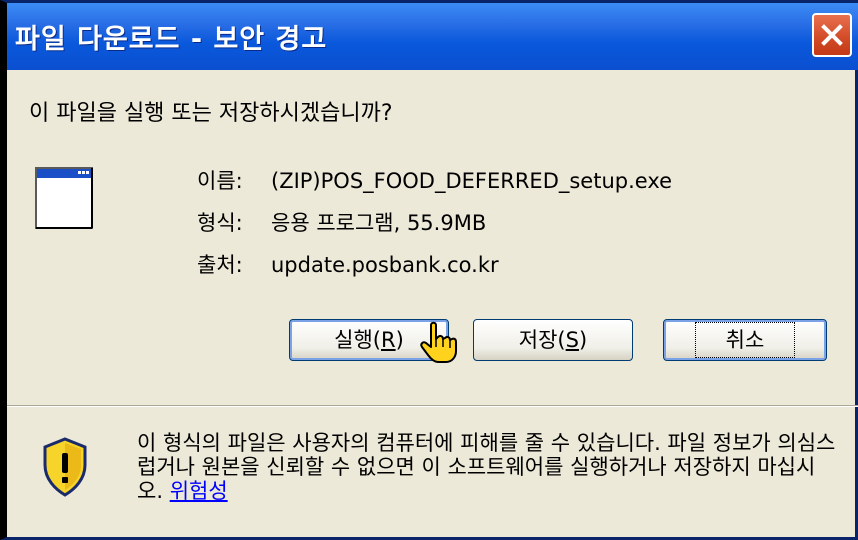 The image size is (858, 540). Describe the element at coordinates (542, 340) in the screenshot. I see `save-label: 저장(` at that location.